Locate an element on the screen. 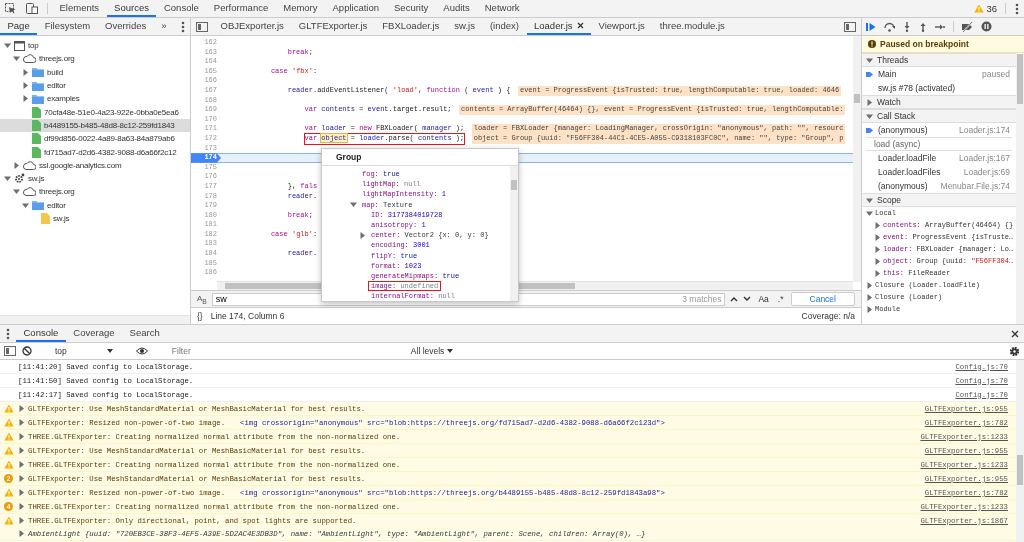 The image size is (1024, 542). cursor-position: Line 174, Column 6 is located at coordinates (247, 316).